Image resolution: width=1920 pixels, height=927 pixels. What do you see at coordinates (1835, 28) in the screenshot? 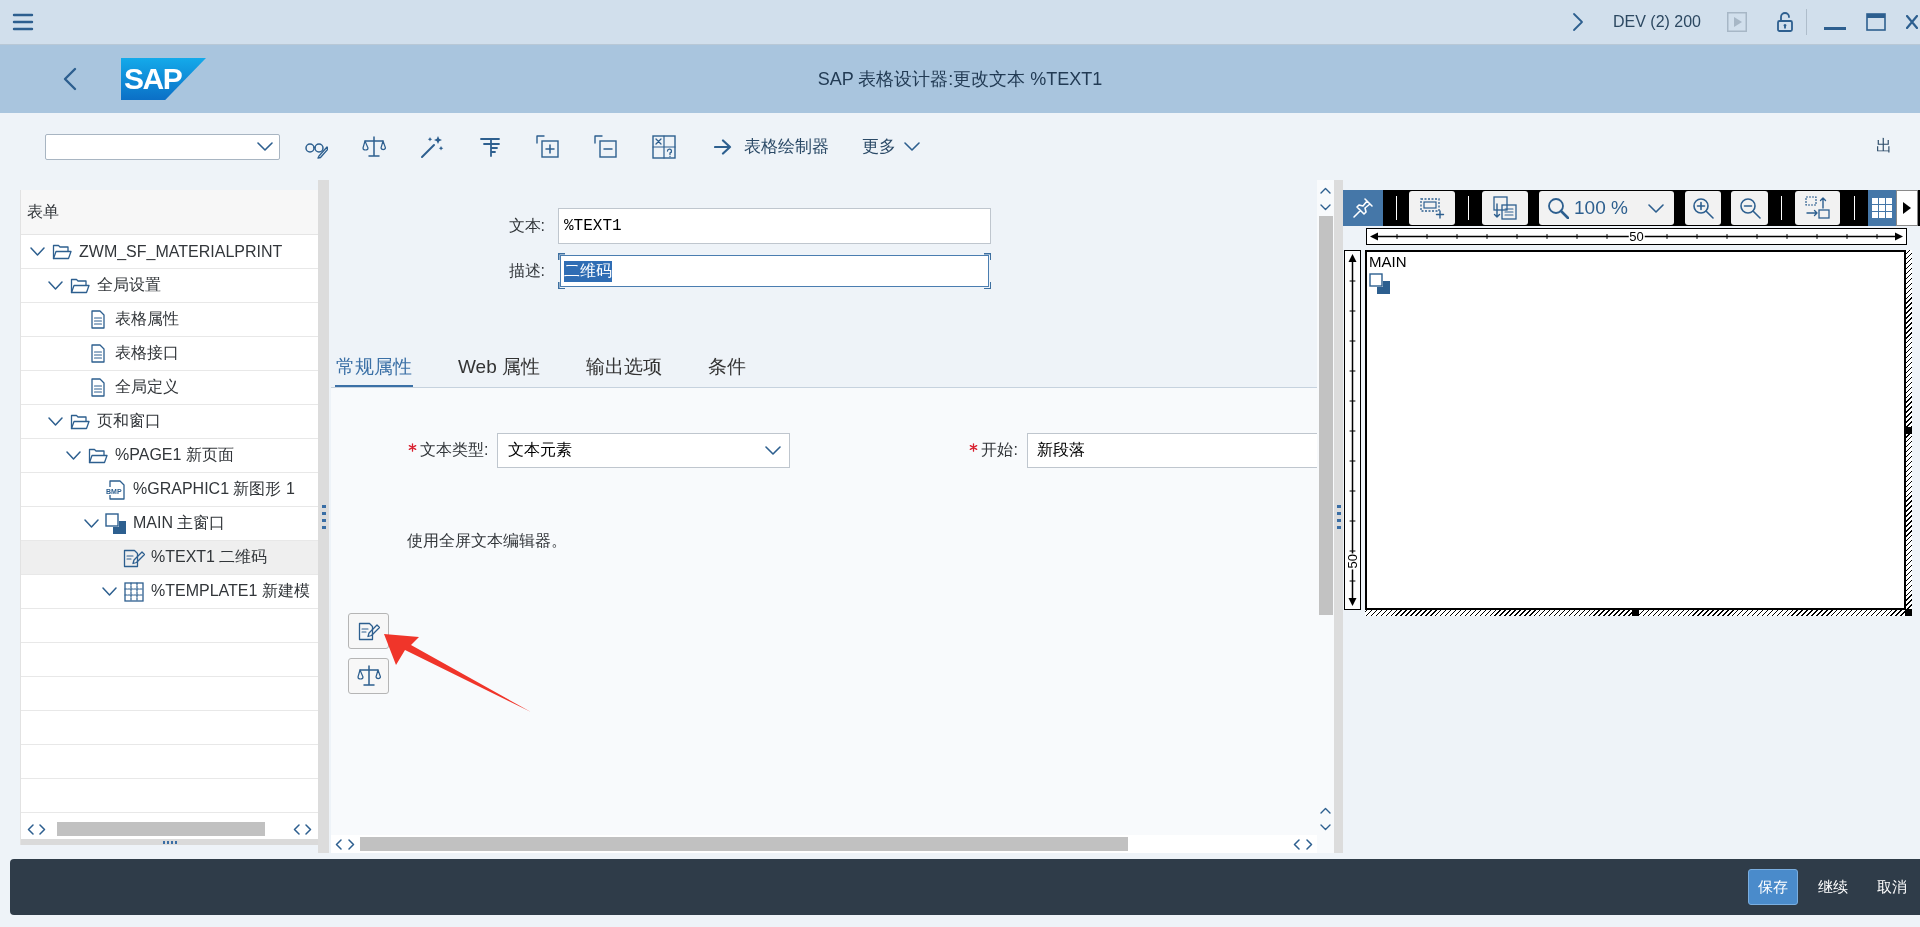
I see `minimize-icon` at bounding box center [1835, 28].